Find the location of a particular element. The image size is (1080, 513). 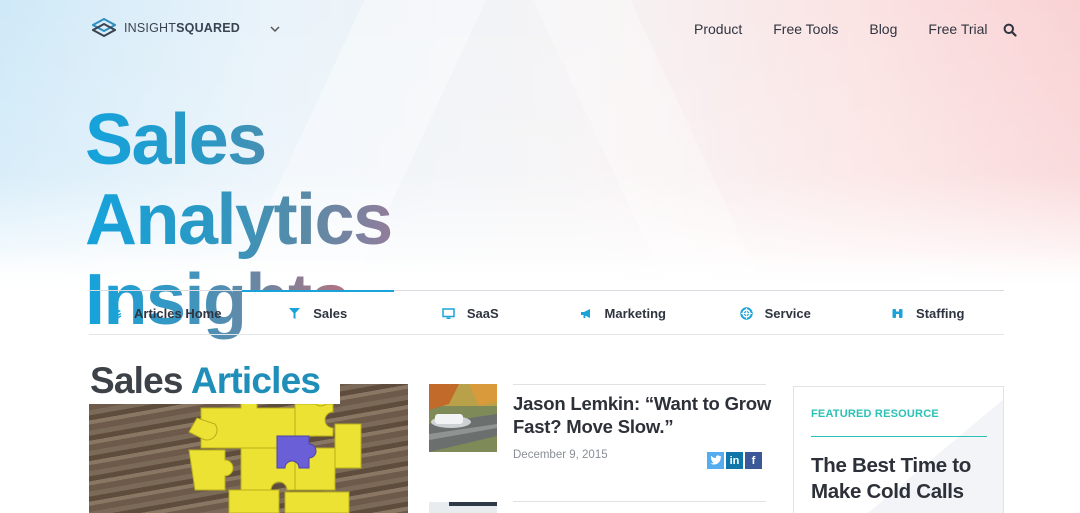

twitter-icon is located at coordinates (715, 460).